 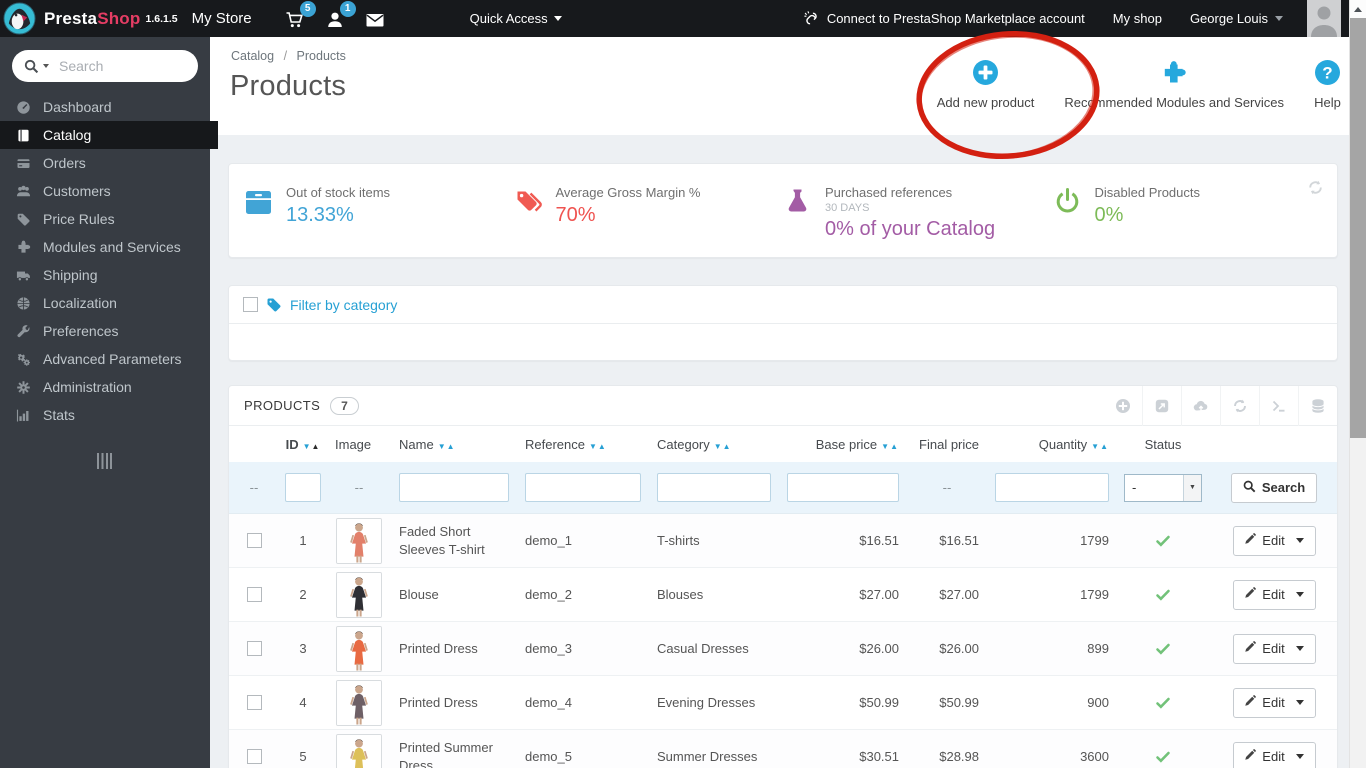 I want to click on filter-input-base-price, so click(x=843, y=487).